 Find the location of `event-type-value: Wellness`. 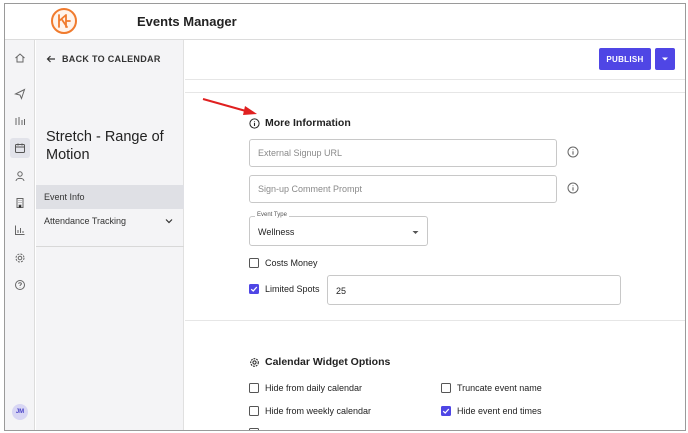

event-type-value: Wellness is located at coordinates (276, 232).